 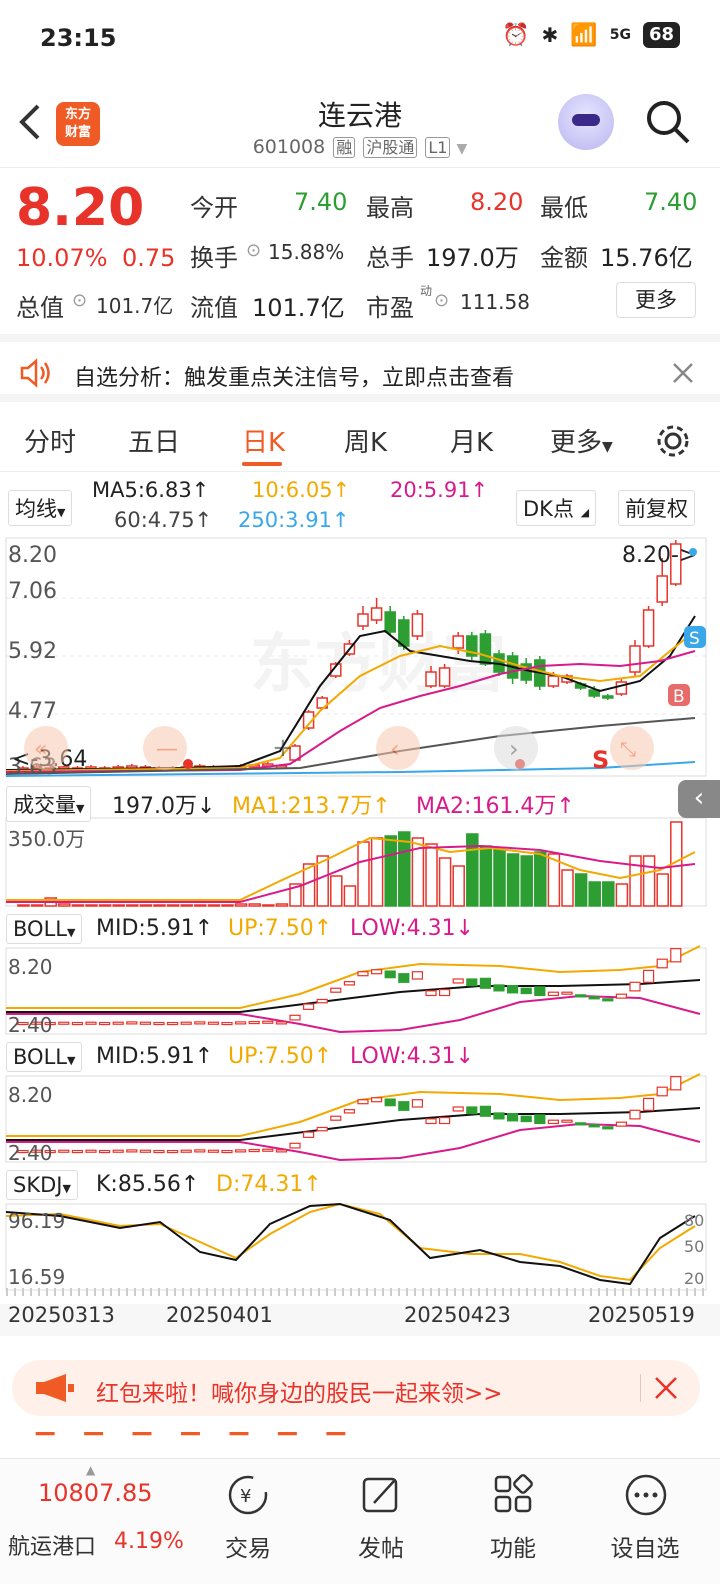 What do you see at coordinates (513, 1546) in the screenshot?
I see `nav-function: 功能` at bounding box center [513, 1546].